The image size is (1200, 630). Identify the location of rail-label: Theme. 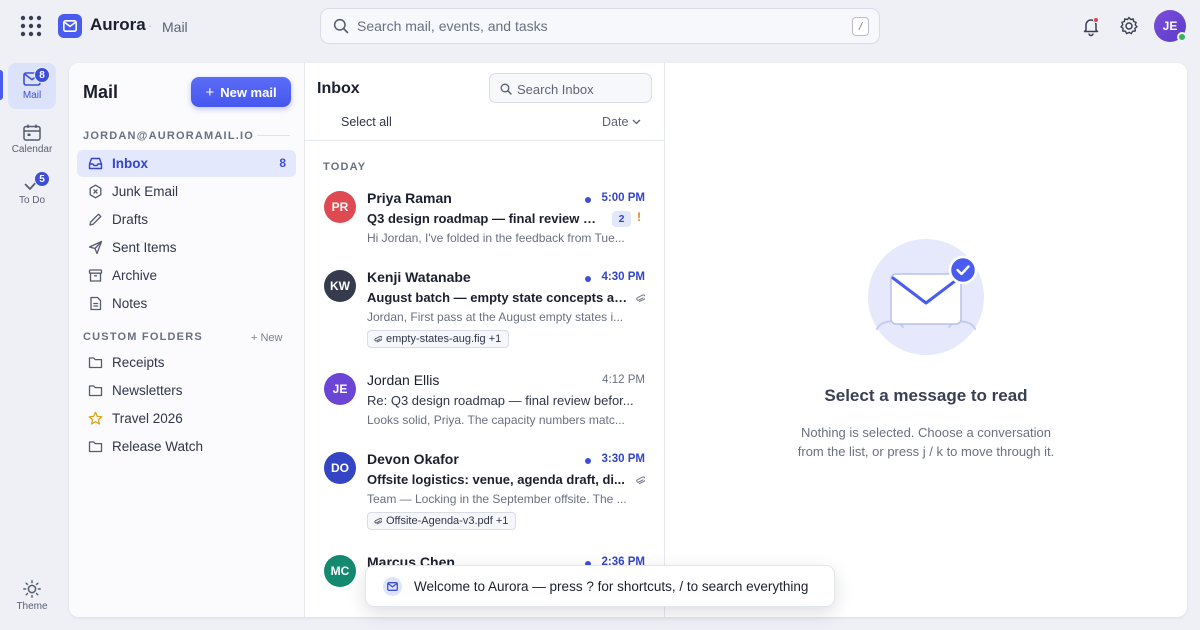
(32, 606).